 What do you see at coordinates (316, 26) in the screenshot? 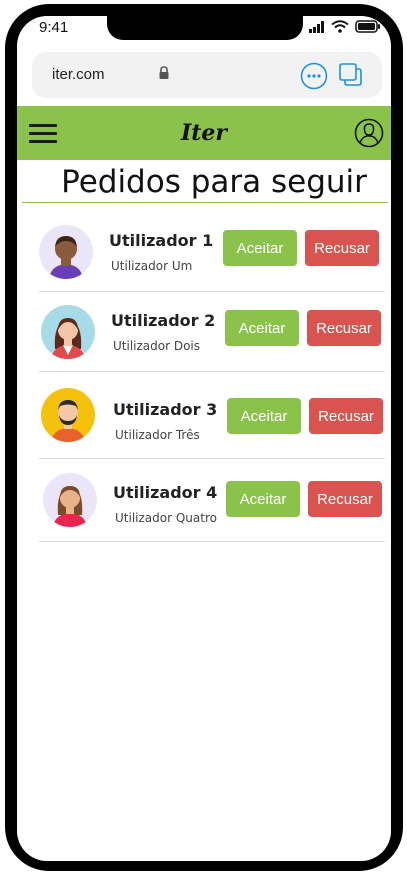
I see `signal-icon` at bounding box center [316, 26].